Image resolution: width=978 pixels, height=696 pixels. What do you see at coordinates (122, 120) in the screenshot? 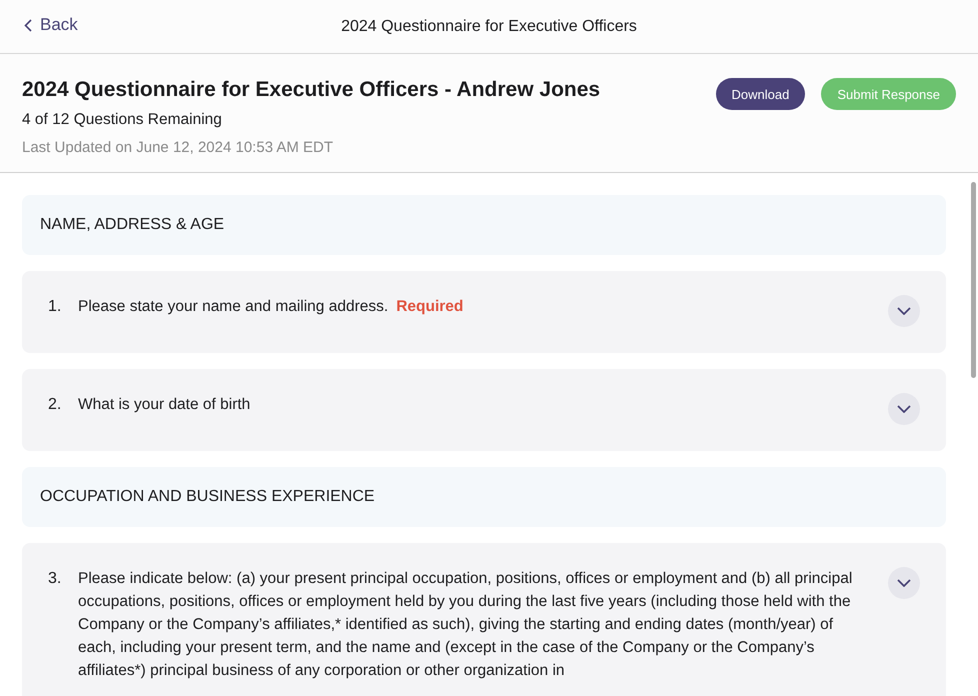
I see `remaining-count: 4 of 12 Questions Remaining` at bounding box center [122, 120].